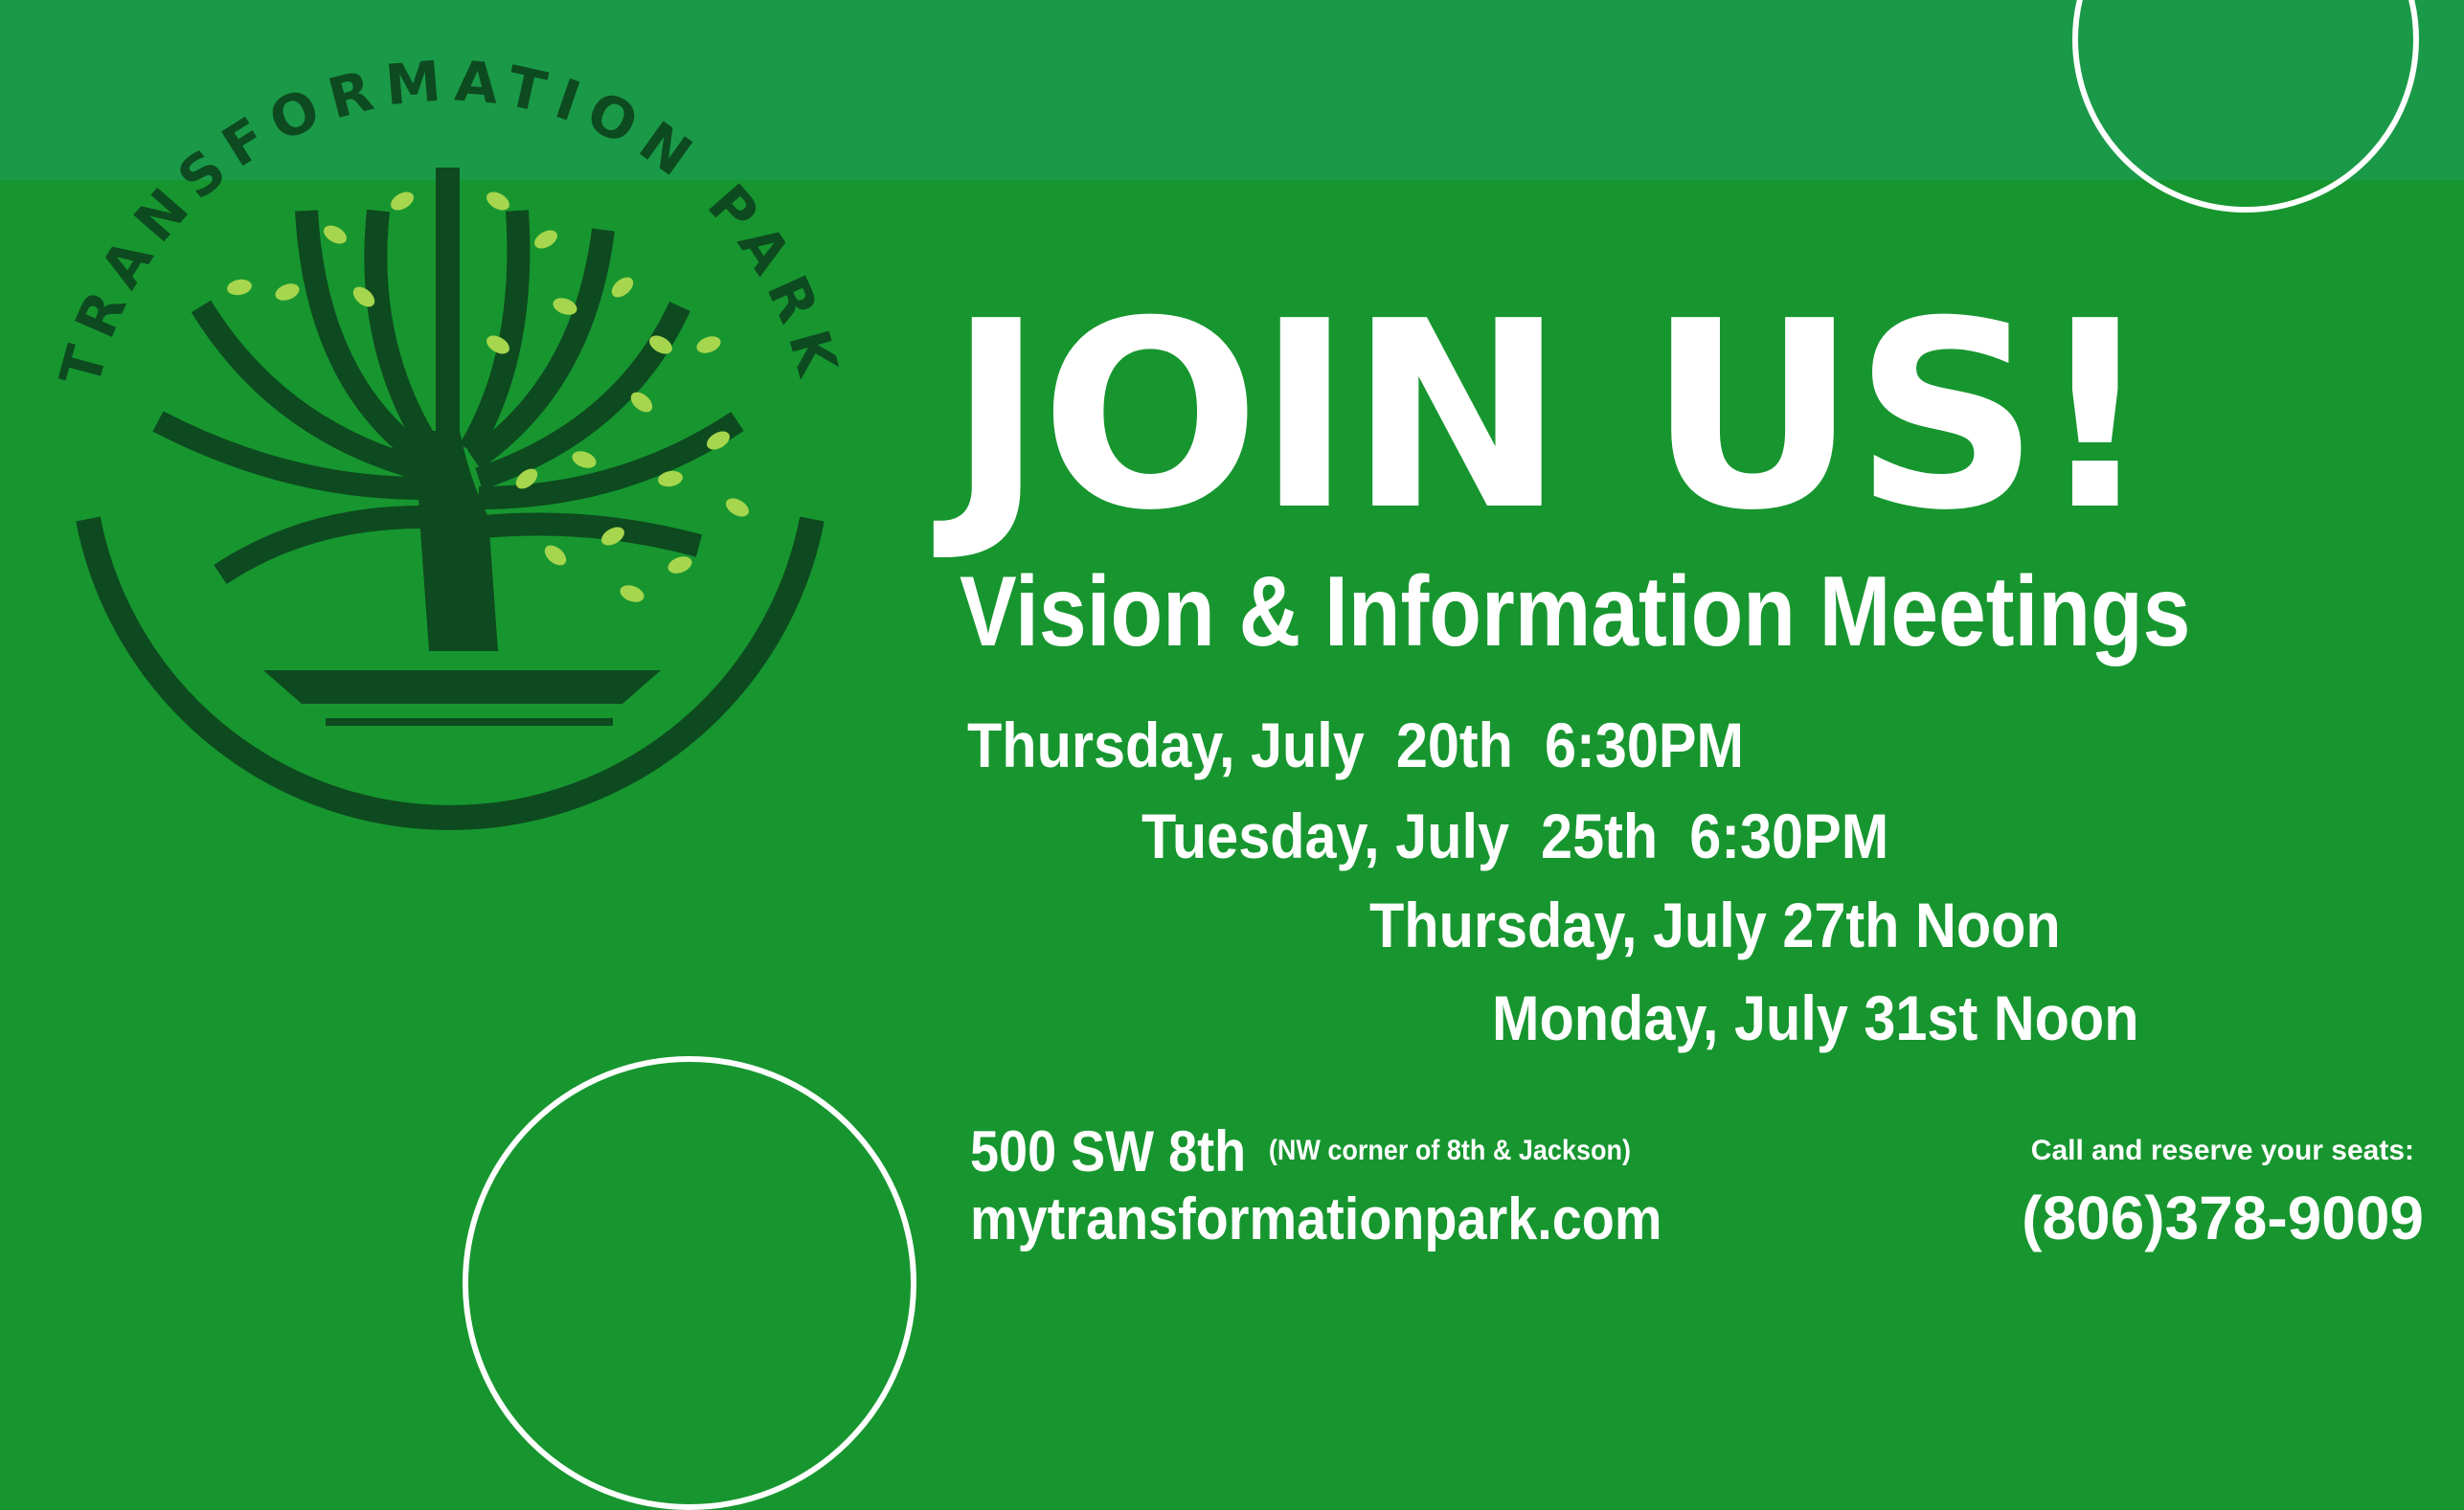 Image resolution: width=2464 pixels, height=1510 pixels. What do you see at coordinates (1449, 1150) in the screenshot?
I see `address-note: (NW corner of 8th & Jackson)` at bounding box center [1449, 1150].